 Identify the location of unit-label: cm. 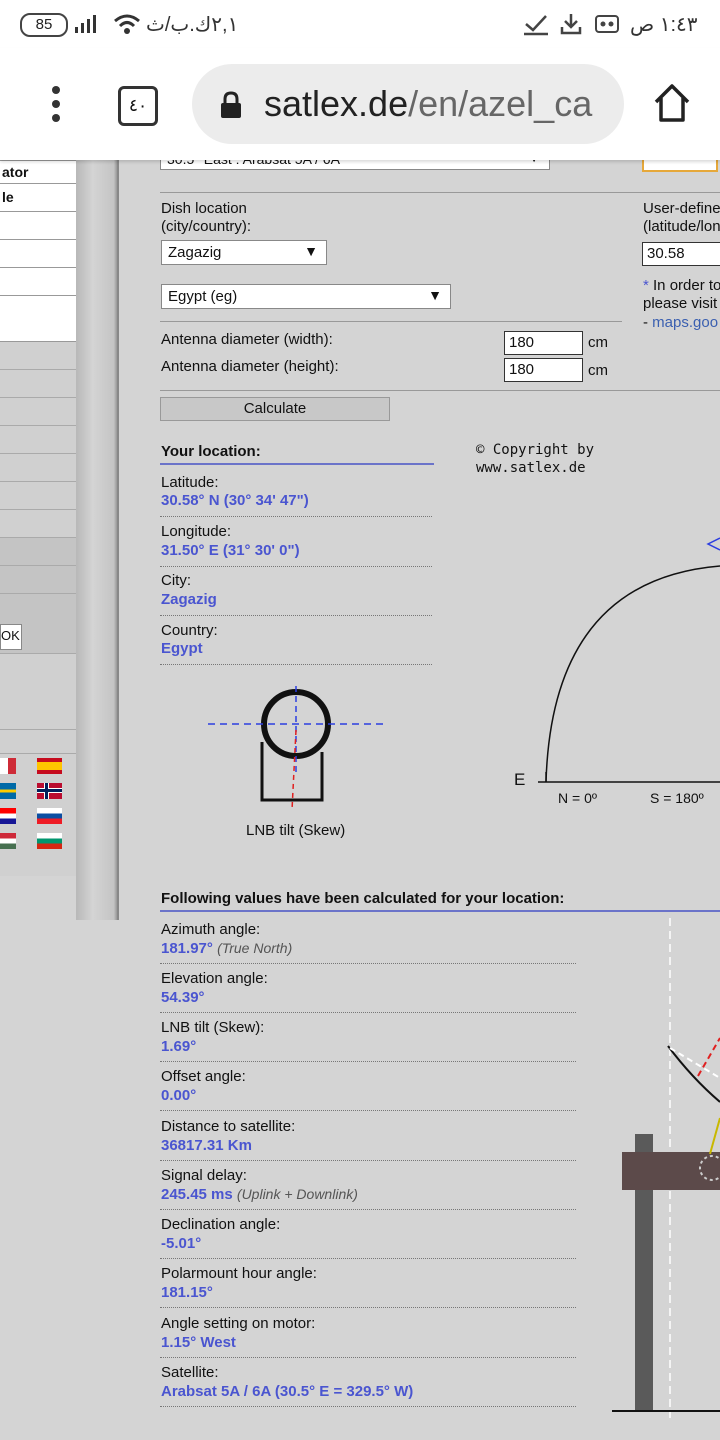
(598, 342).